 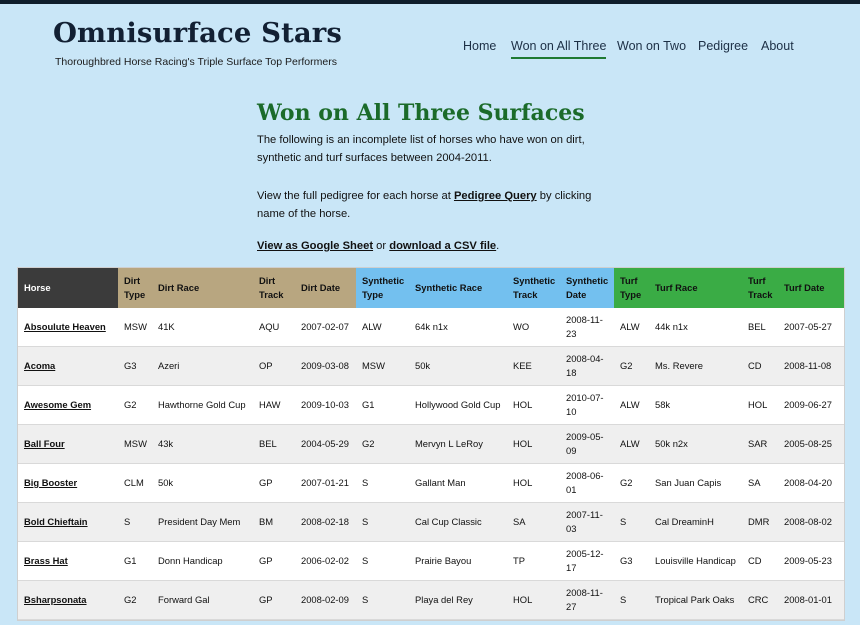 I want to click on csv-download-link: download a CSV file, so click(x=442, y=246).